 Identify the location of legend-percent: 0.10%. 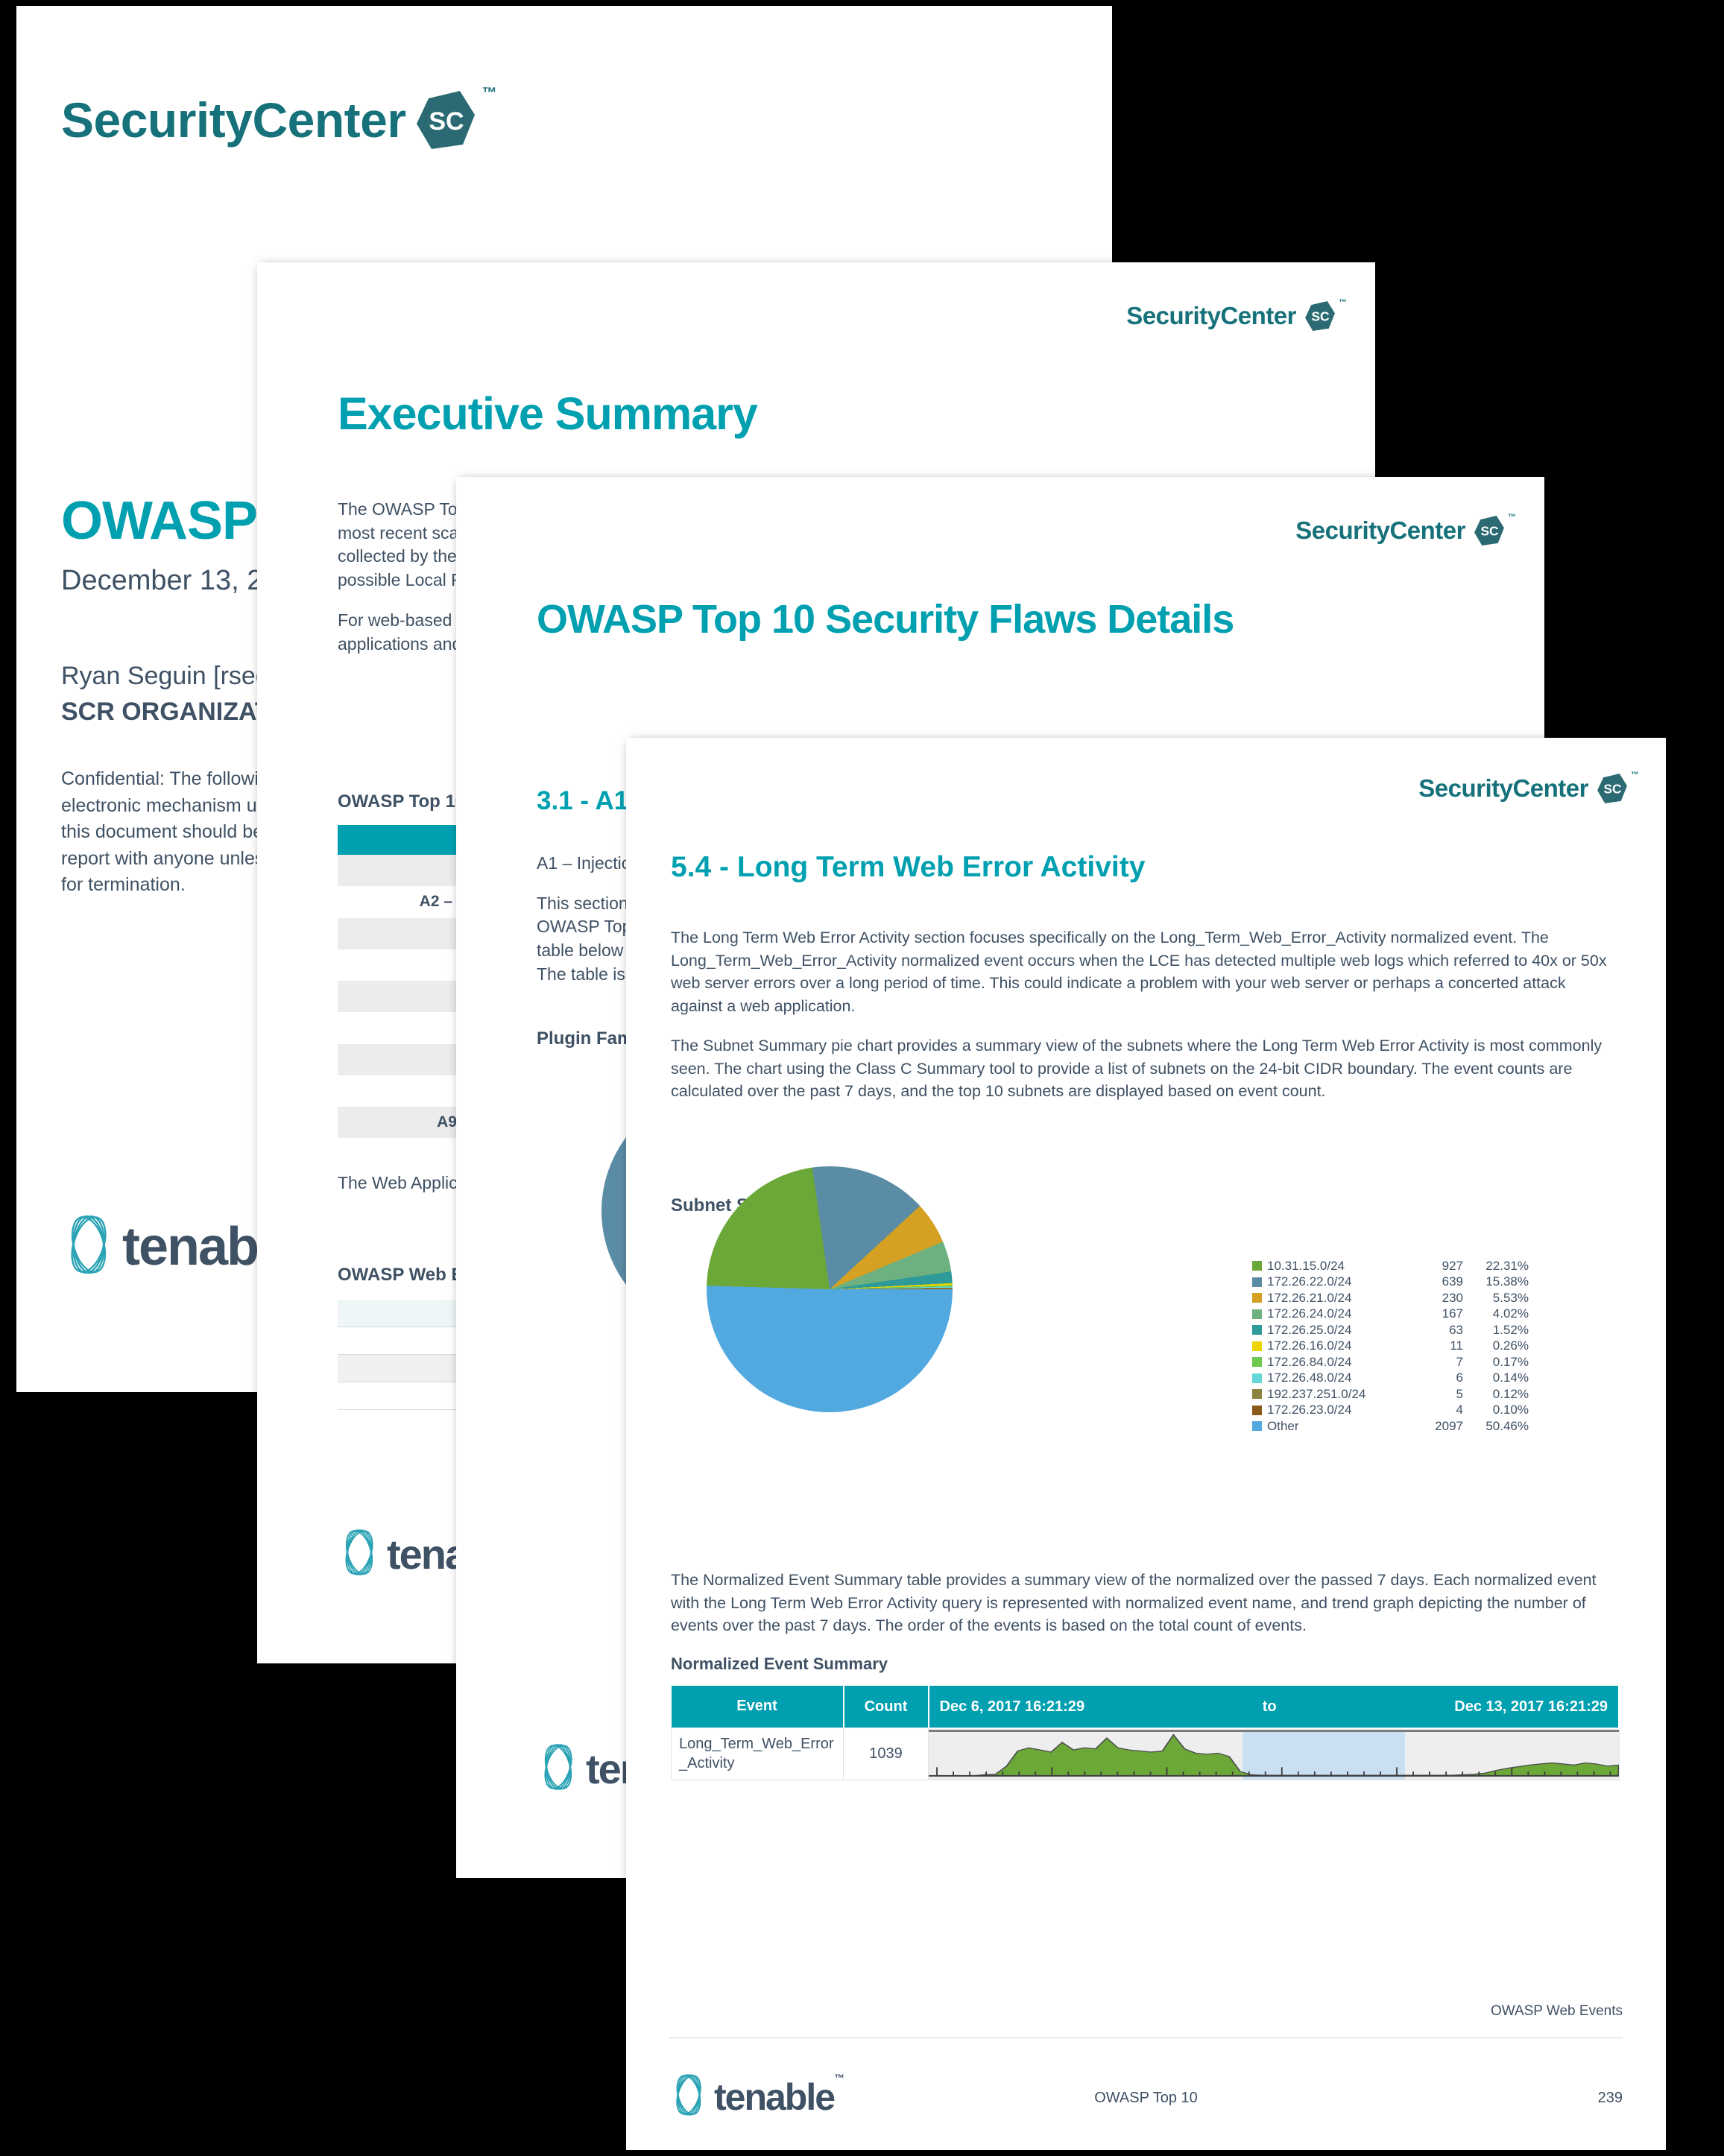
(1510, 1410).